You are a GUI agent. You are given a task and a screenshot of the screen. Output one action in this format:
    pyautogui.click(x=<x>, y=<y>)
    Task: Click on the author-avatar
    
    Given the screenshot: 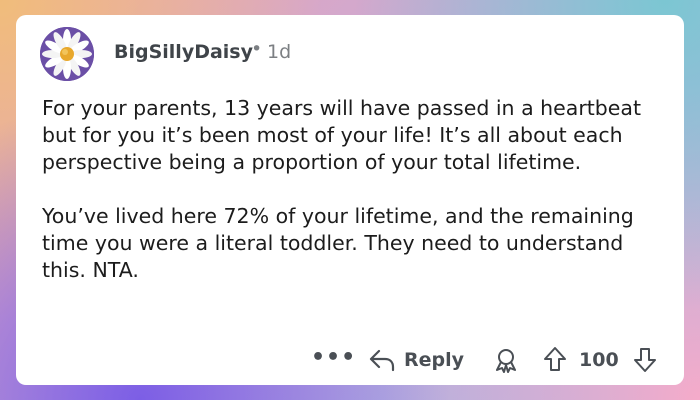 What is the action you would take?
    pyautogui.click(x=67, y=54)
    